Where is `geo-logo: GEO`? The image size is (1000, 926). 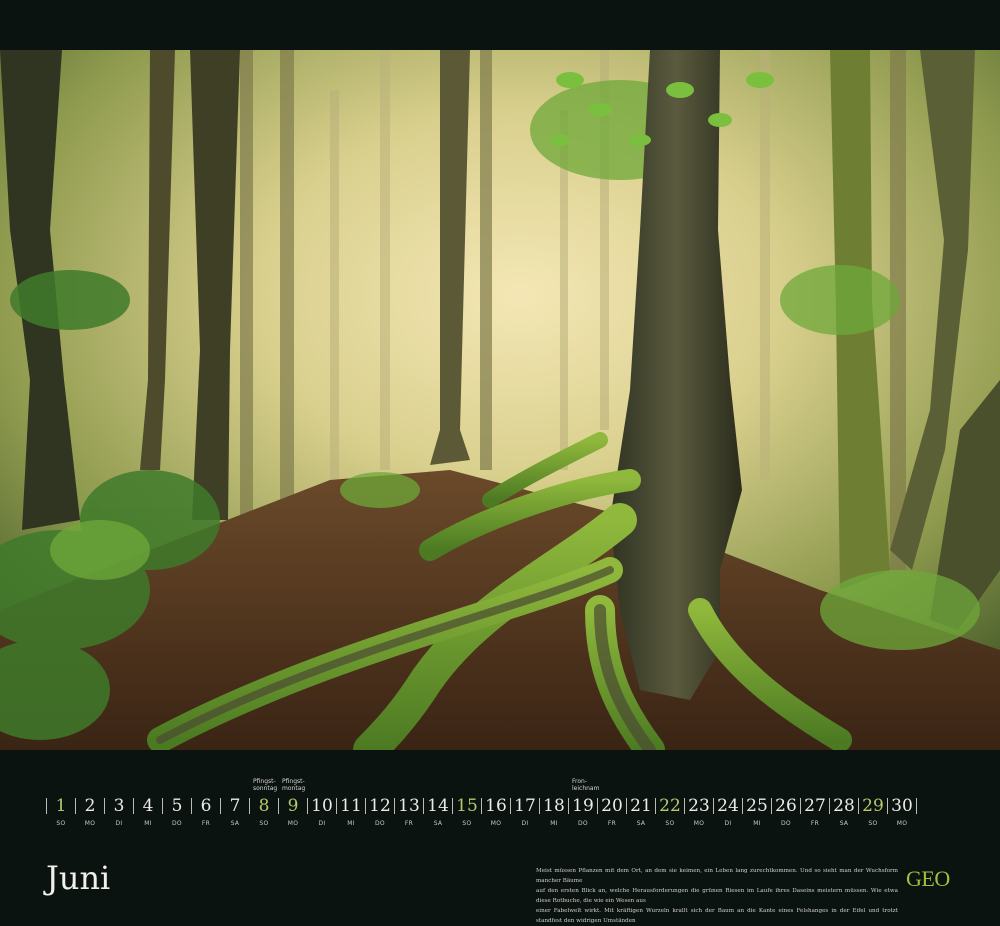 geo-logo: GEO is located at coordinates (928, 878).